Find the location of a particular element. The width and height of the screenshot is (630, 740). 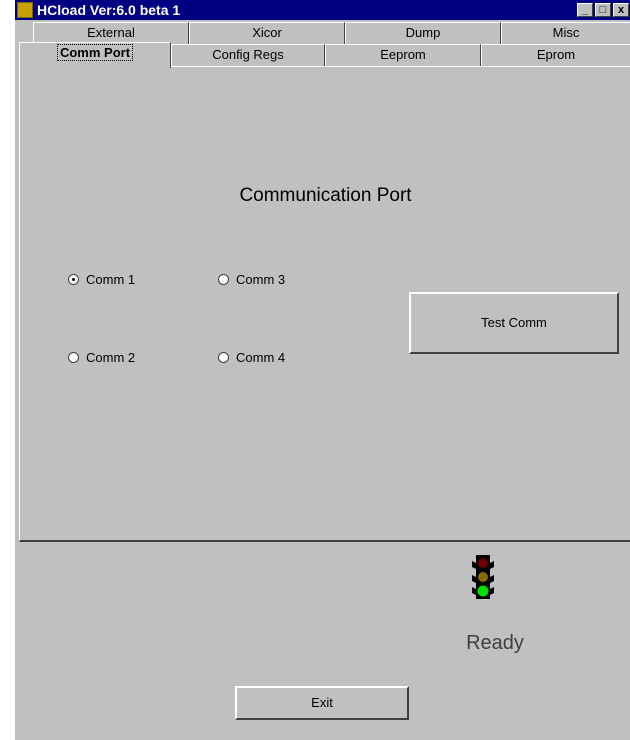

radio-comm-4: Comm 4 is located at coordinates (251, 358).